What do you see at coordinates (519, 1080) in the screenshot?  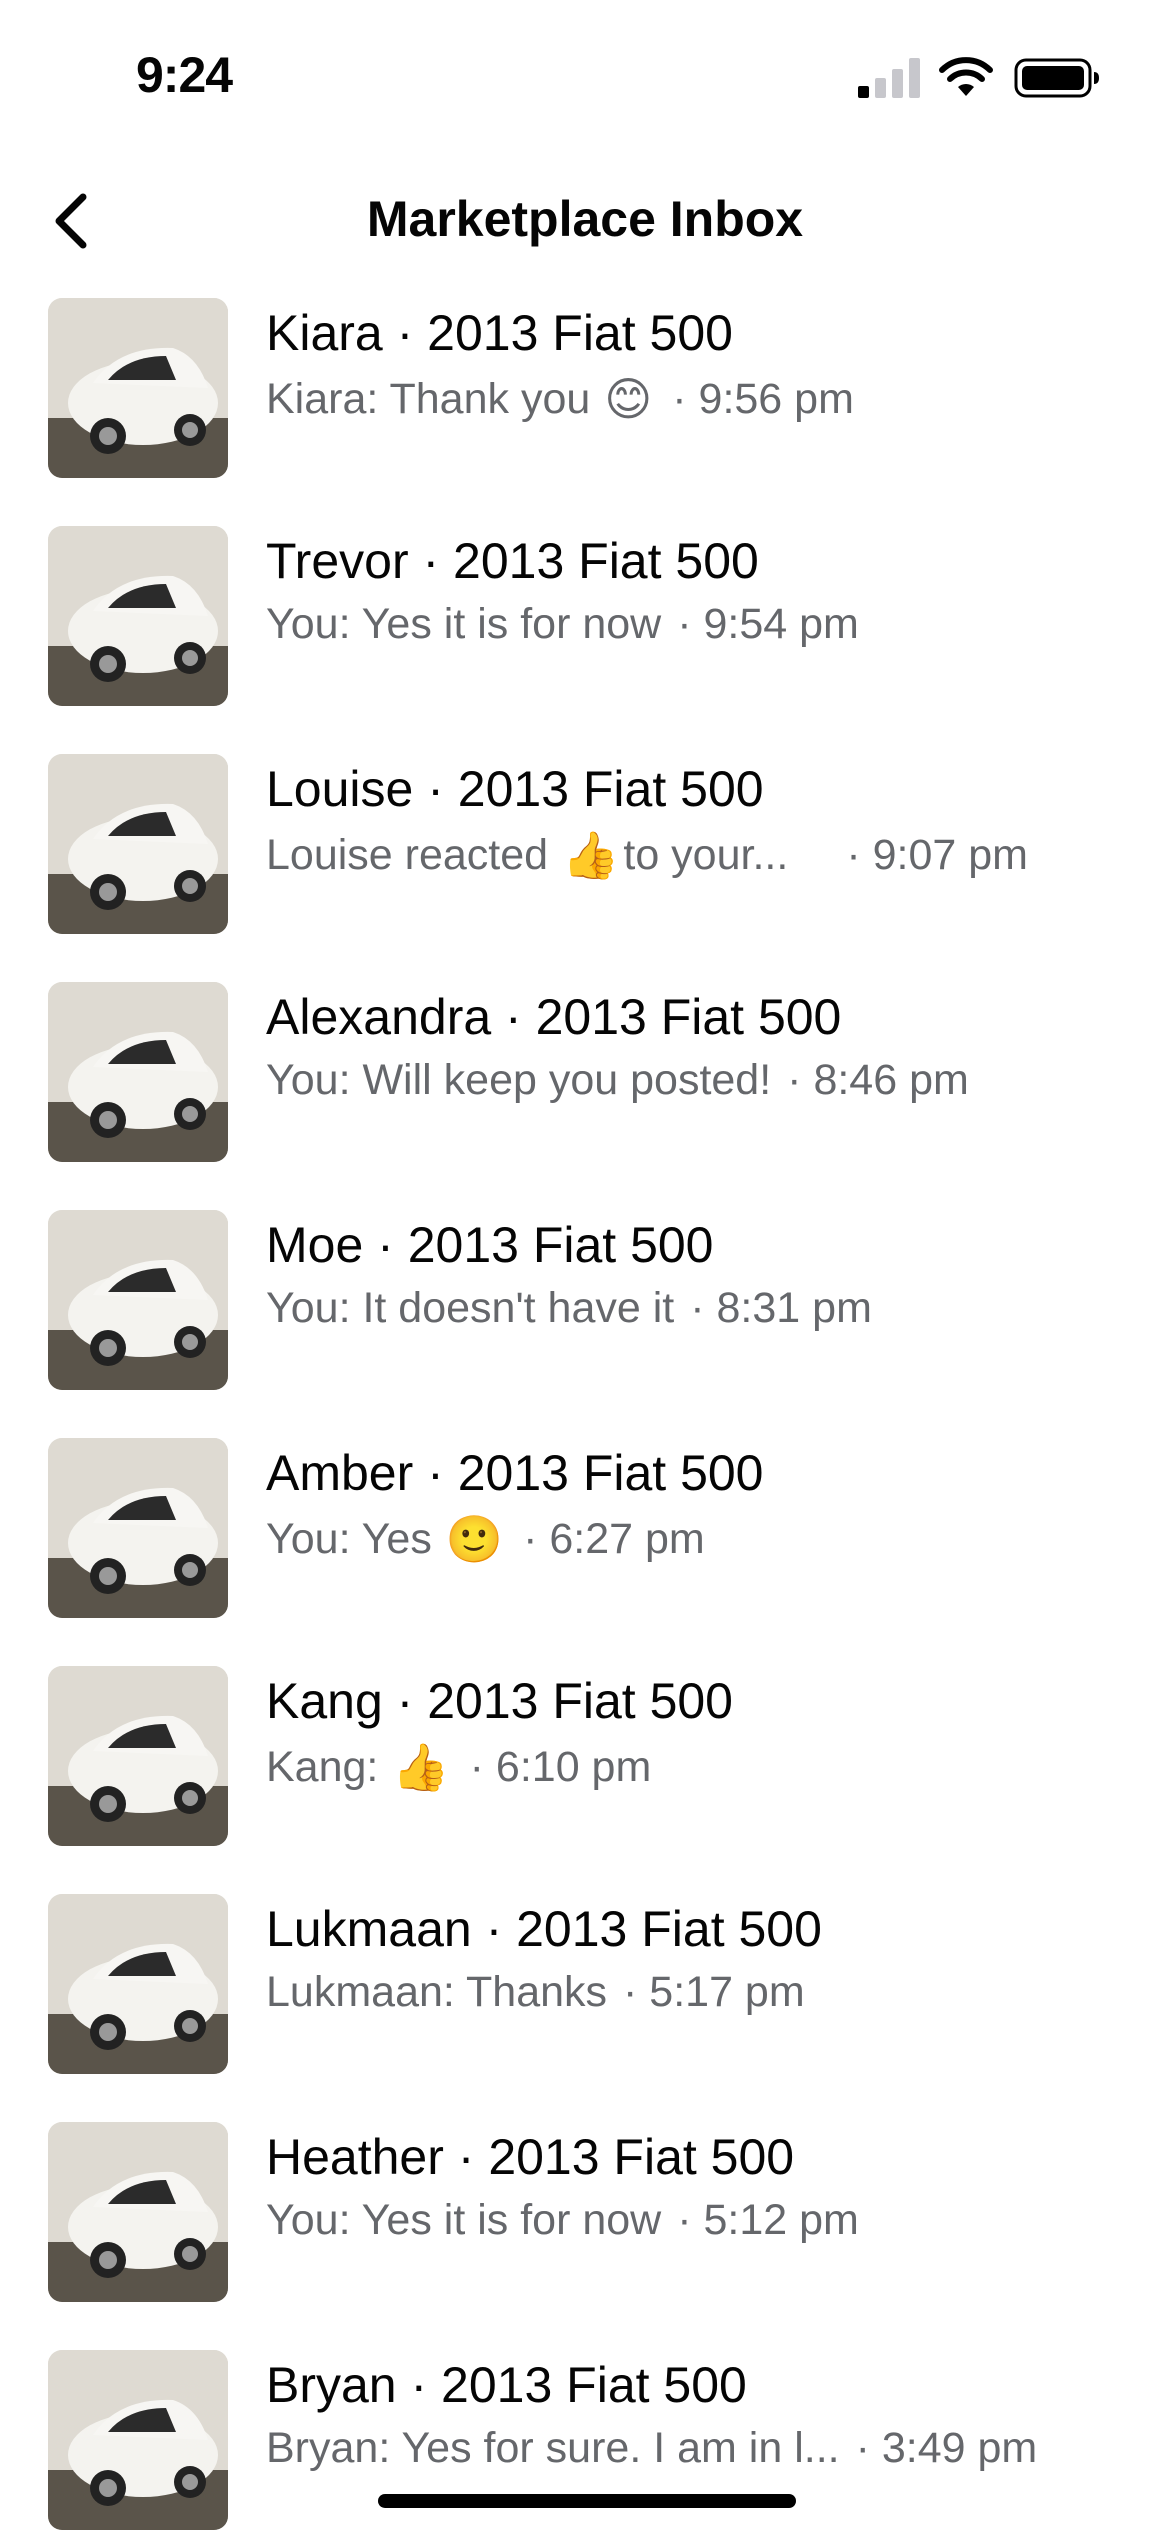 I see `preview-text: You: Will keep you posted!` at bounding box center [519, 1080].